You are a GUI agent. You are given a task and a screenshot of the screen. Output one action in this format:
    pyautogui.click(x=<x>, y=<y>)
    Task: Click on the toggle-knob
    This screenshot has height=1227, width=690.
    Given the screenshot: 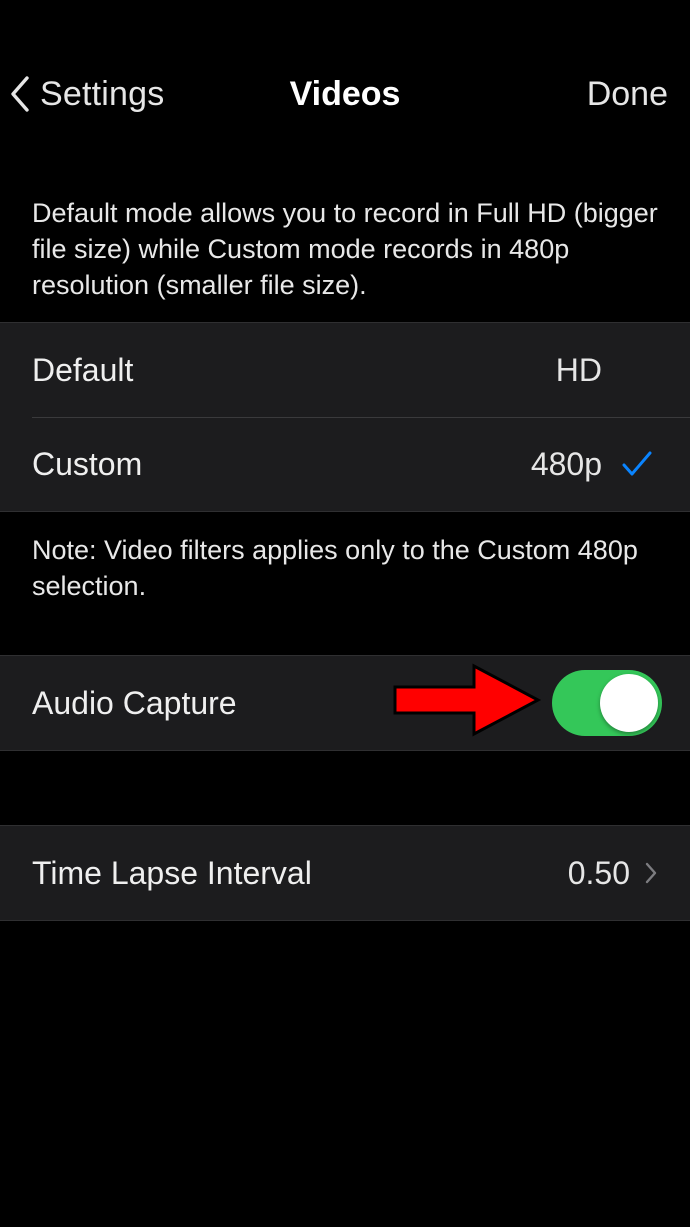 What is the action you would take?
    pyautogui.click(x=629, y=703)
    